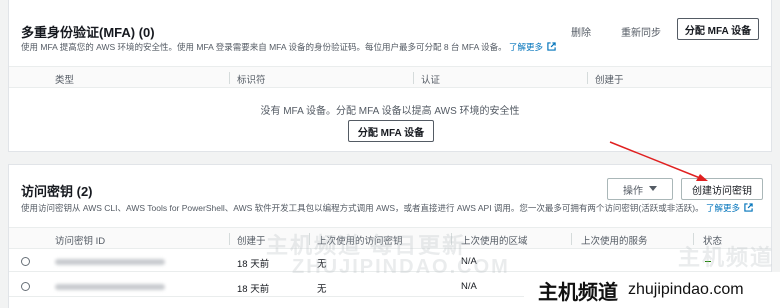 Image resolution: width=780 pixels, height=308 pixels. What do you see at coordinates (57, 191) in the screenshot?
I see `access-keys-title: 访问密钥 (2)` at bounding box center [57, 191].